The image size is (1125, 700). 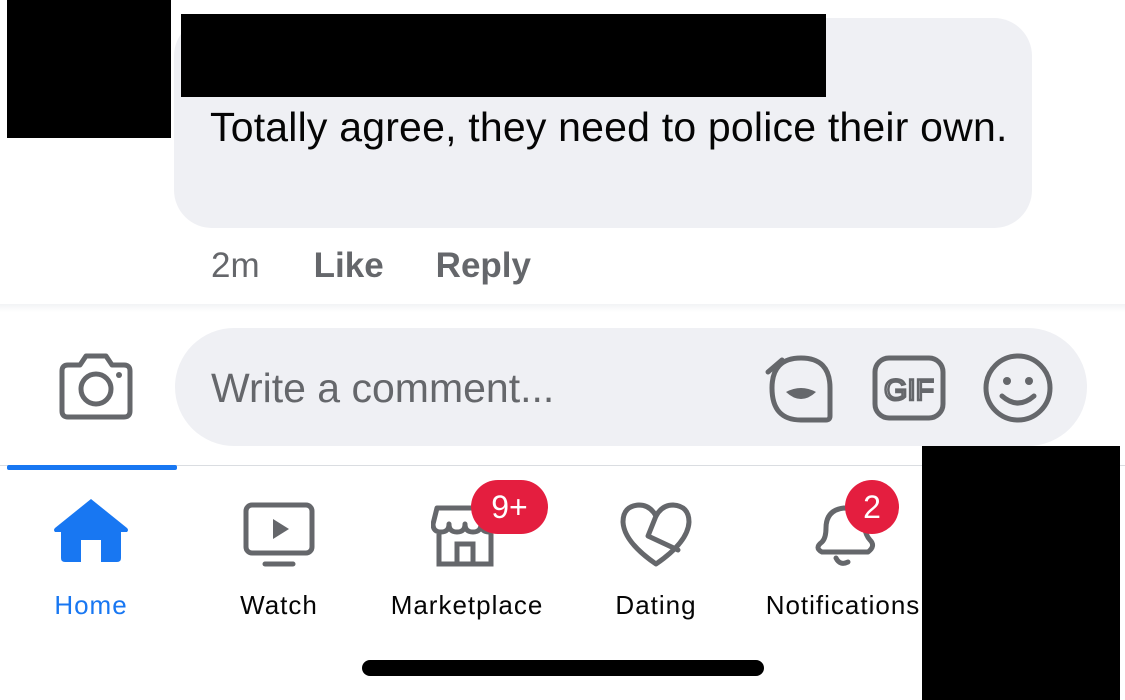 I want to click on tab-watch-label: Watch, so click(x=279, y=605).